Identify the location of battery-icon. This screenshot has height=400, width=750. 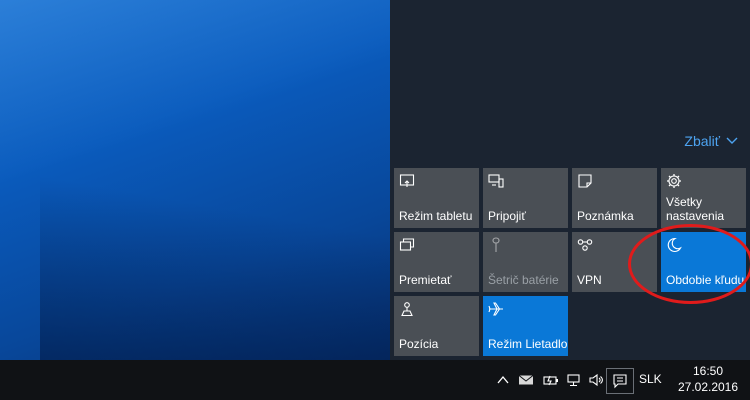
(550, 380).